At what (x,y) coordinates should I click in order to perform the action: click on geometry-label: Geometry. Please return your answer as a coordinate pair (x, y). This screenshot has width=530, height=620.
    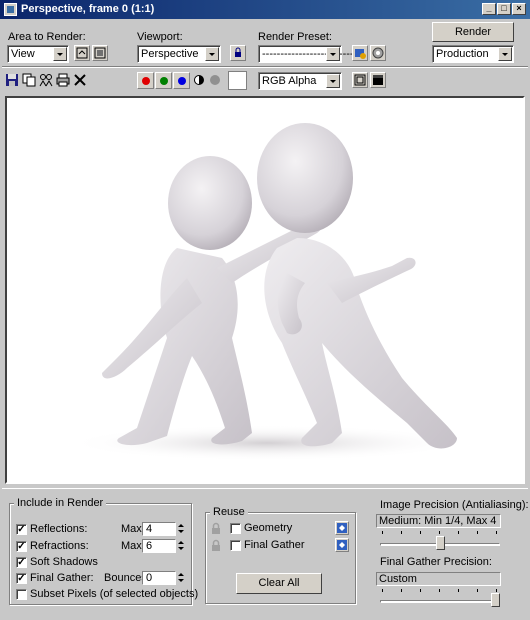
    Looking at the image, I should click on (268, 528).